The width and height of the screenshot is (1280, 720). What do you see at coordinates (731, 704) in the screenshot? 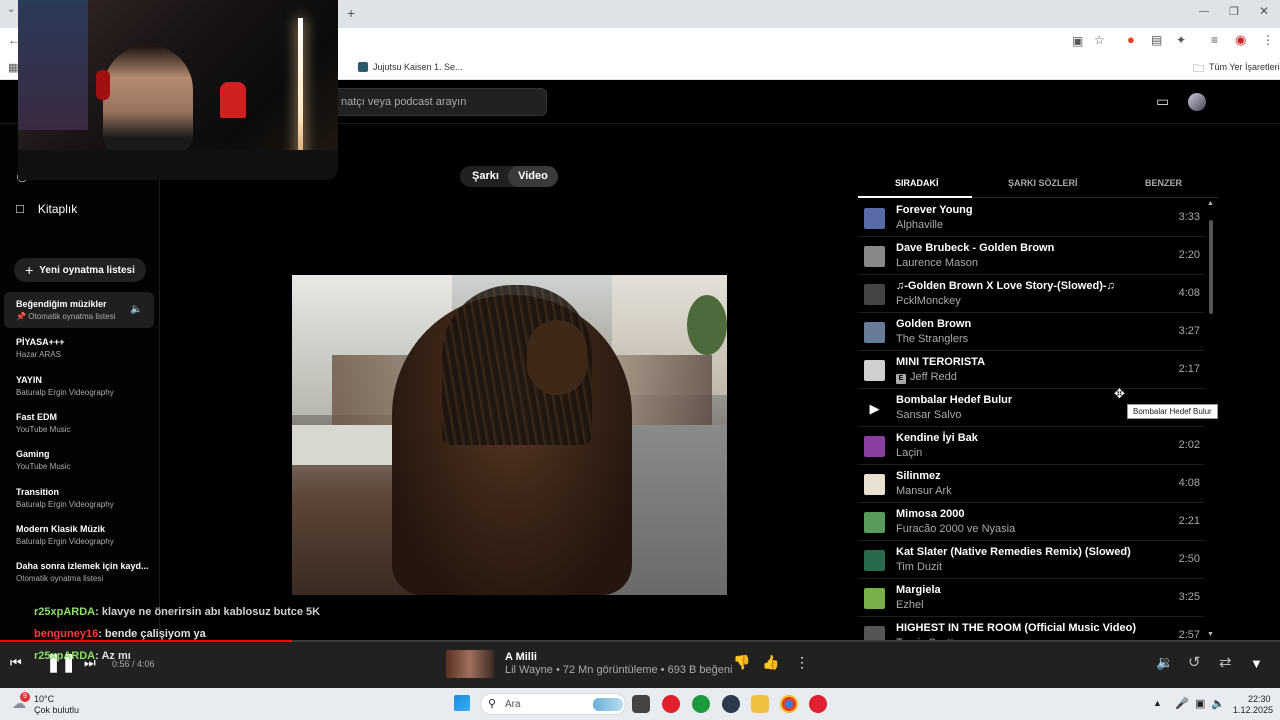
I see `steam-taskbar-icon` at bounding box center [731, 704].